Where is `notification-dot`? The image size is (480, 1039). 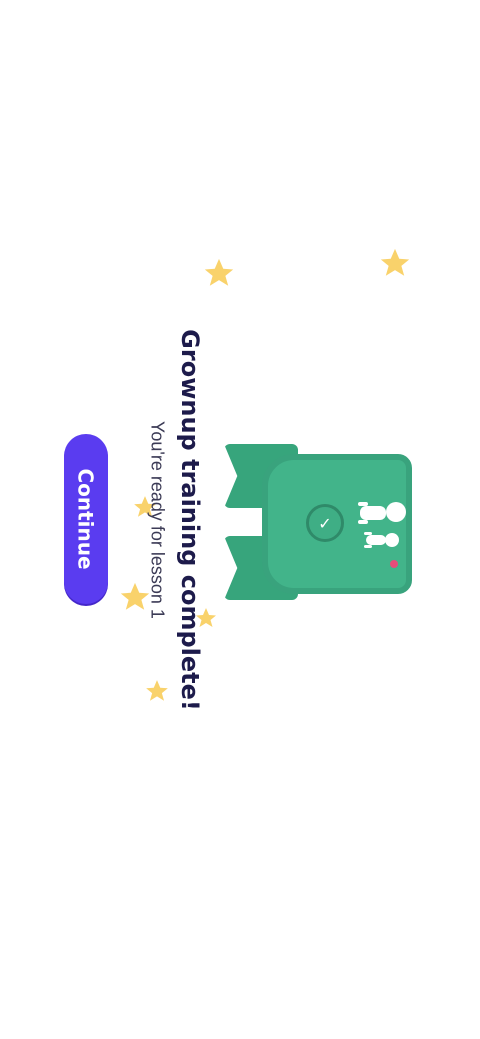 notification-dot is located at coordinates (394, 564).